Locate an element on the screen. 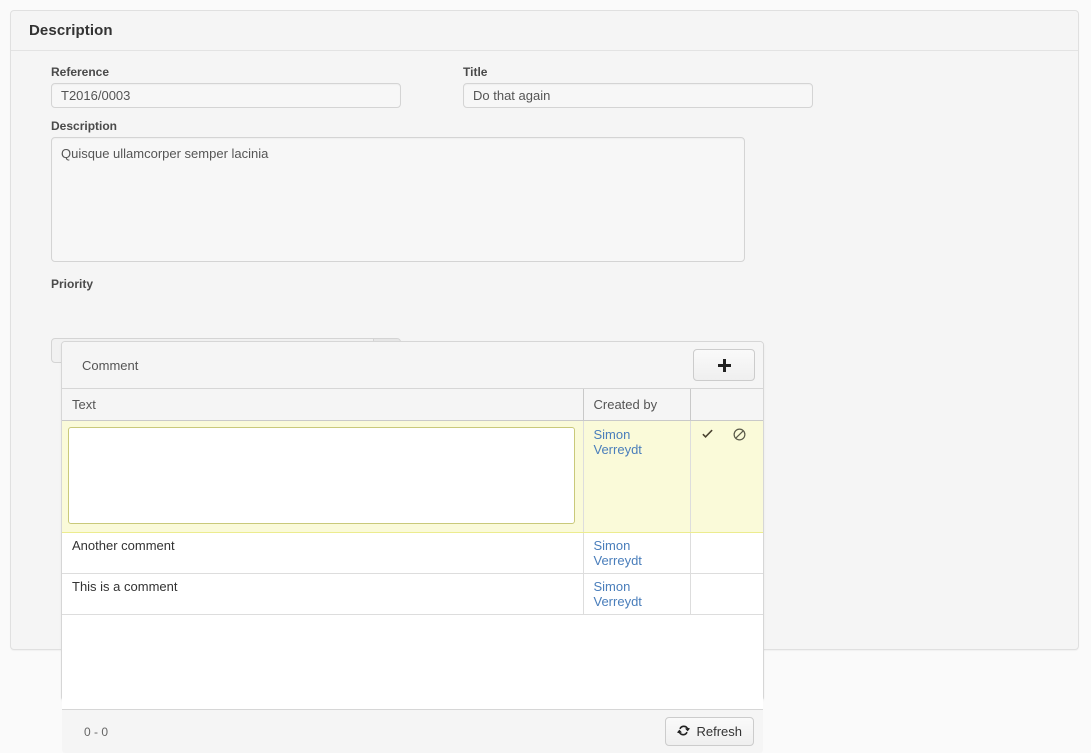  description-label: Description is located at coordinates (84, 126).